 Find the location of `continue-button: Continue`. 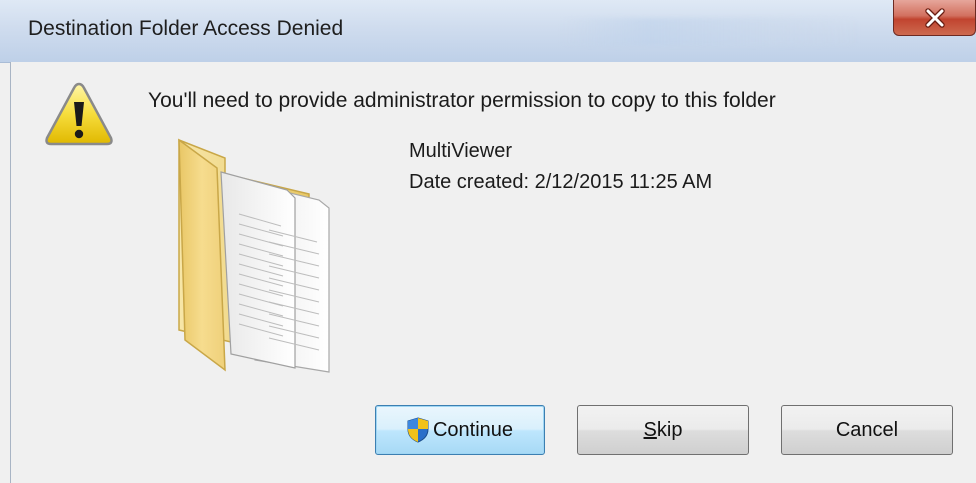

continue-button: Continue is located at coordinates (460, 430).